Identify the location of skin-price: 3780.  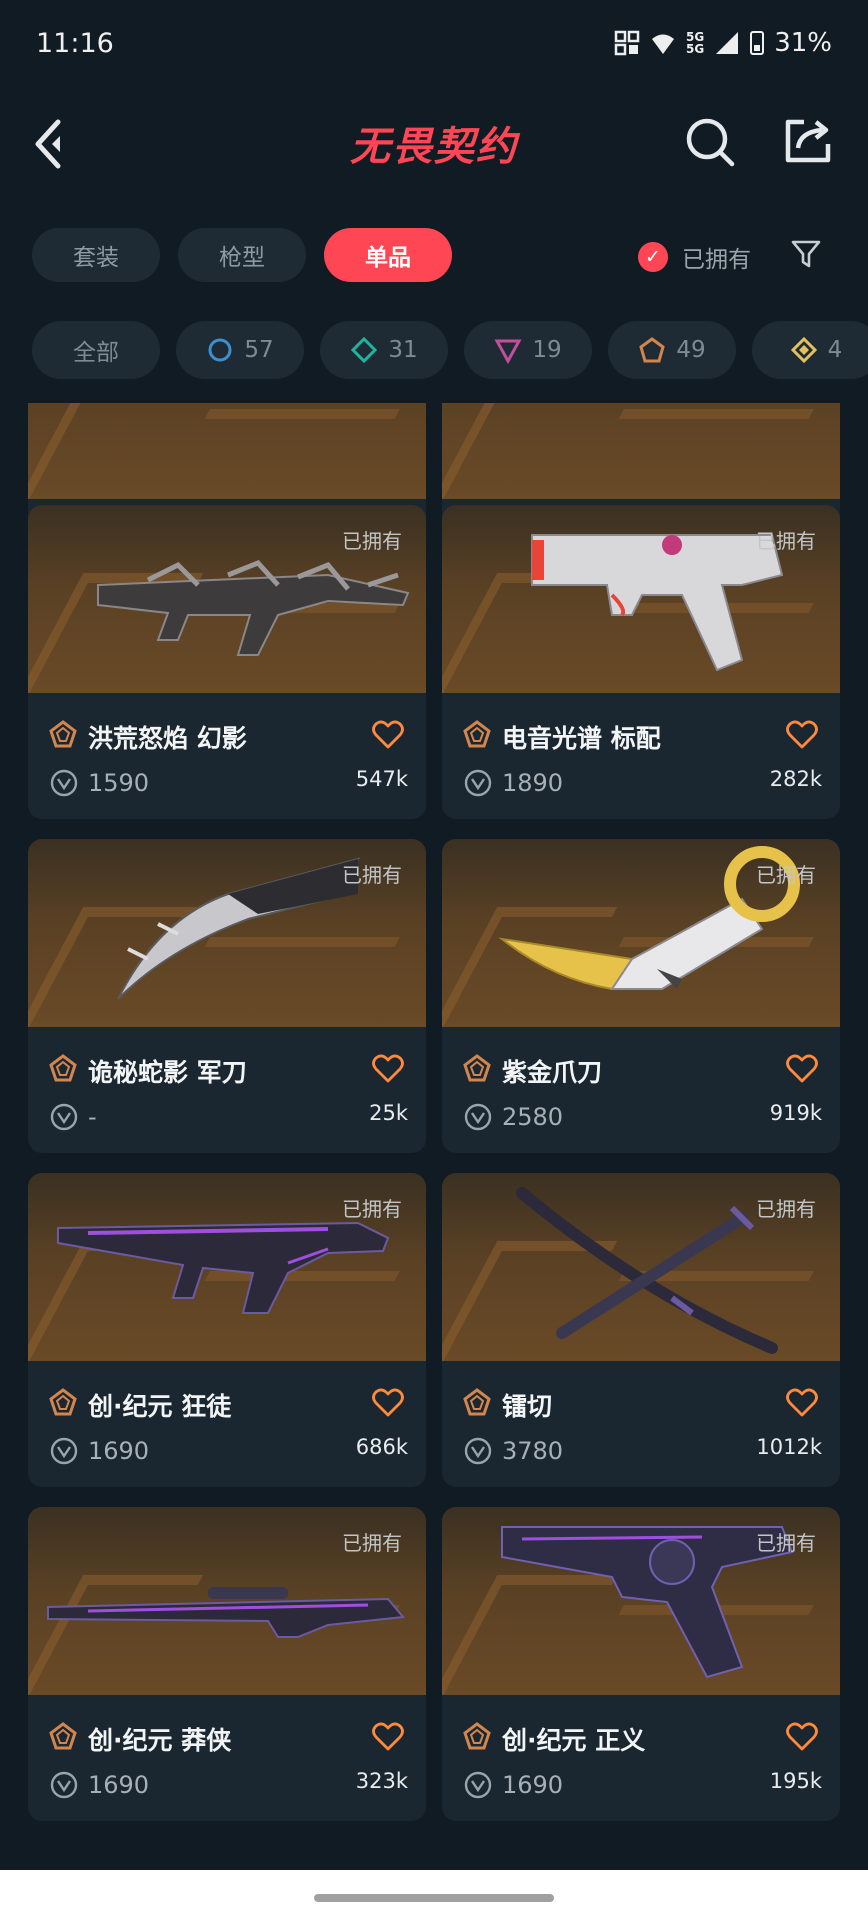
(533, 1451).